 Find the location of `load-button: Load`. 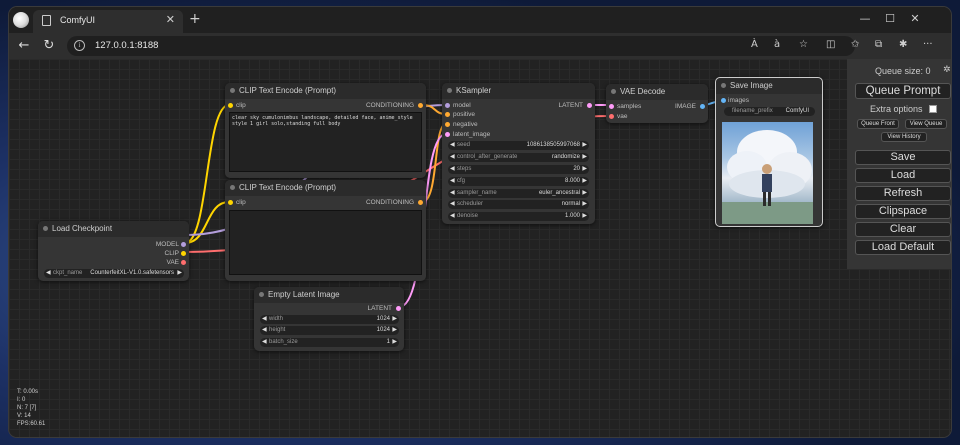

load-button: Load is located at coordinates (903, 175).